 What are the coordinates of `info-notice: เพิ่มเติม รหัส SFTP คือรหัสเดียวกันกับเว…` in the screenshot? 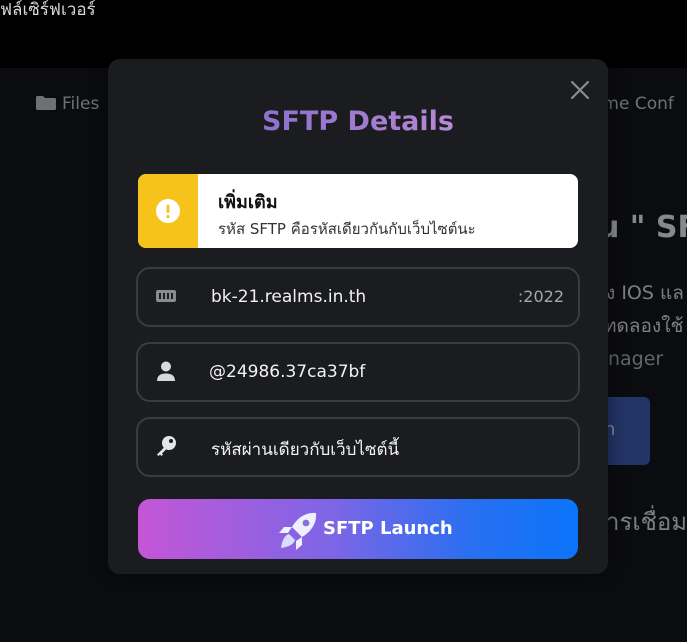 It's located at (358, 211).